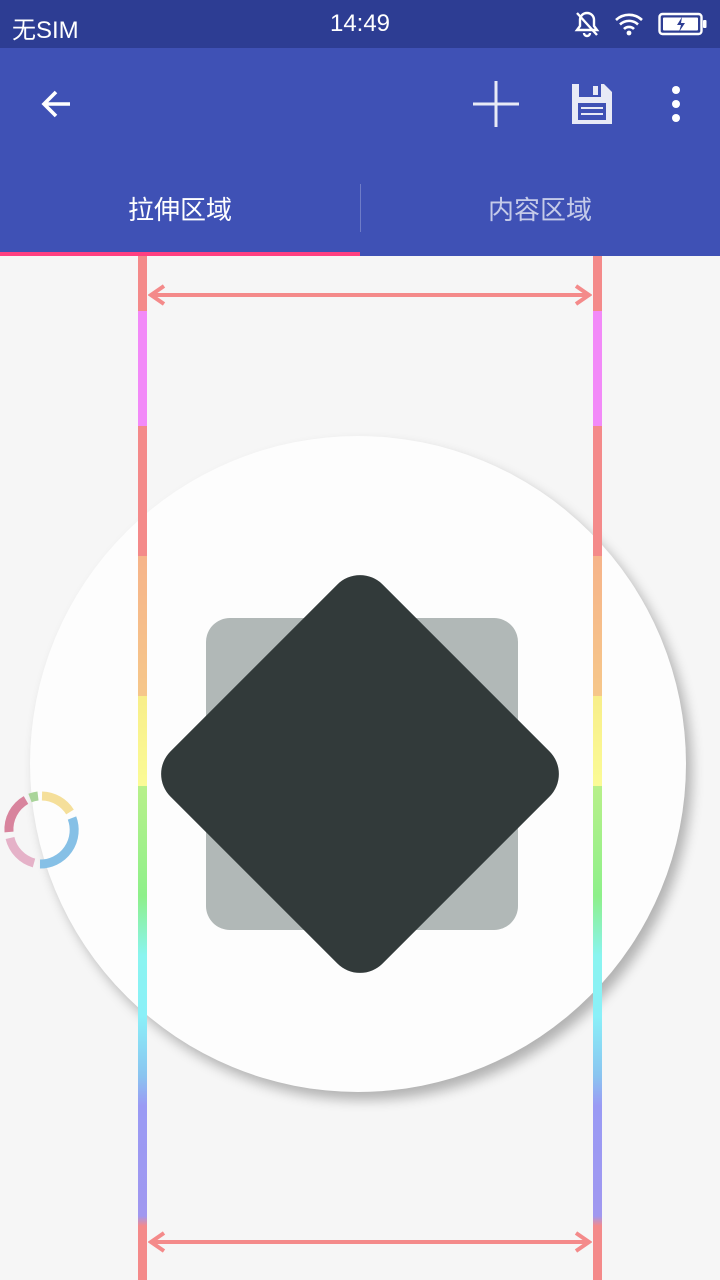  What do you see at coordinates (540, 208) in the screenshot?
I see `tab-content-area: 内容区域` at bounding box center [540, 208].